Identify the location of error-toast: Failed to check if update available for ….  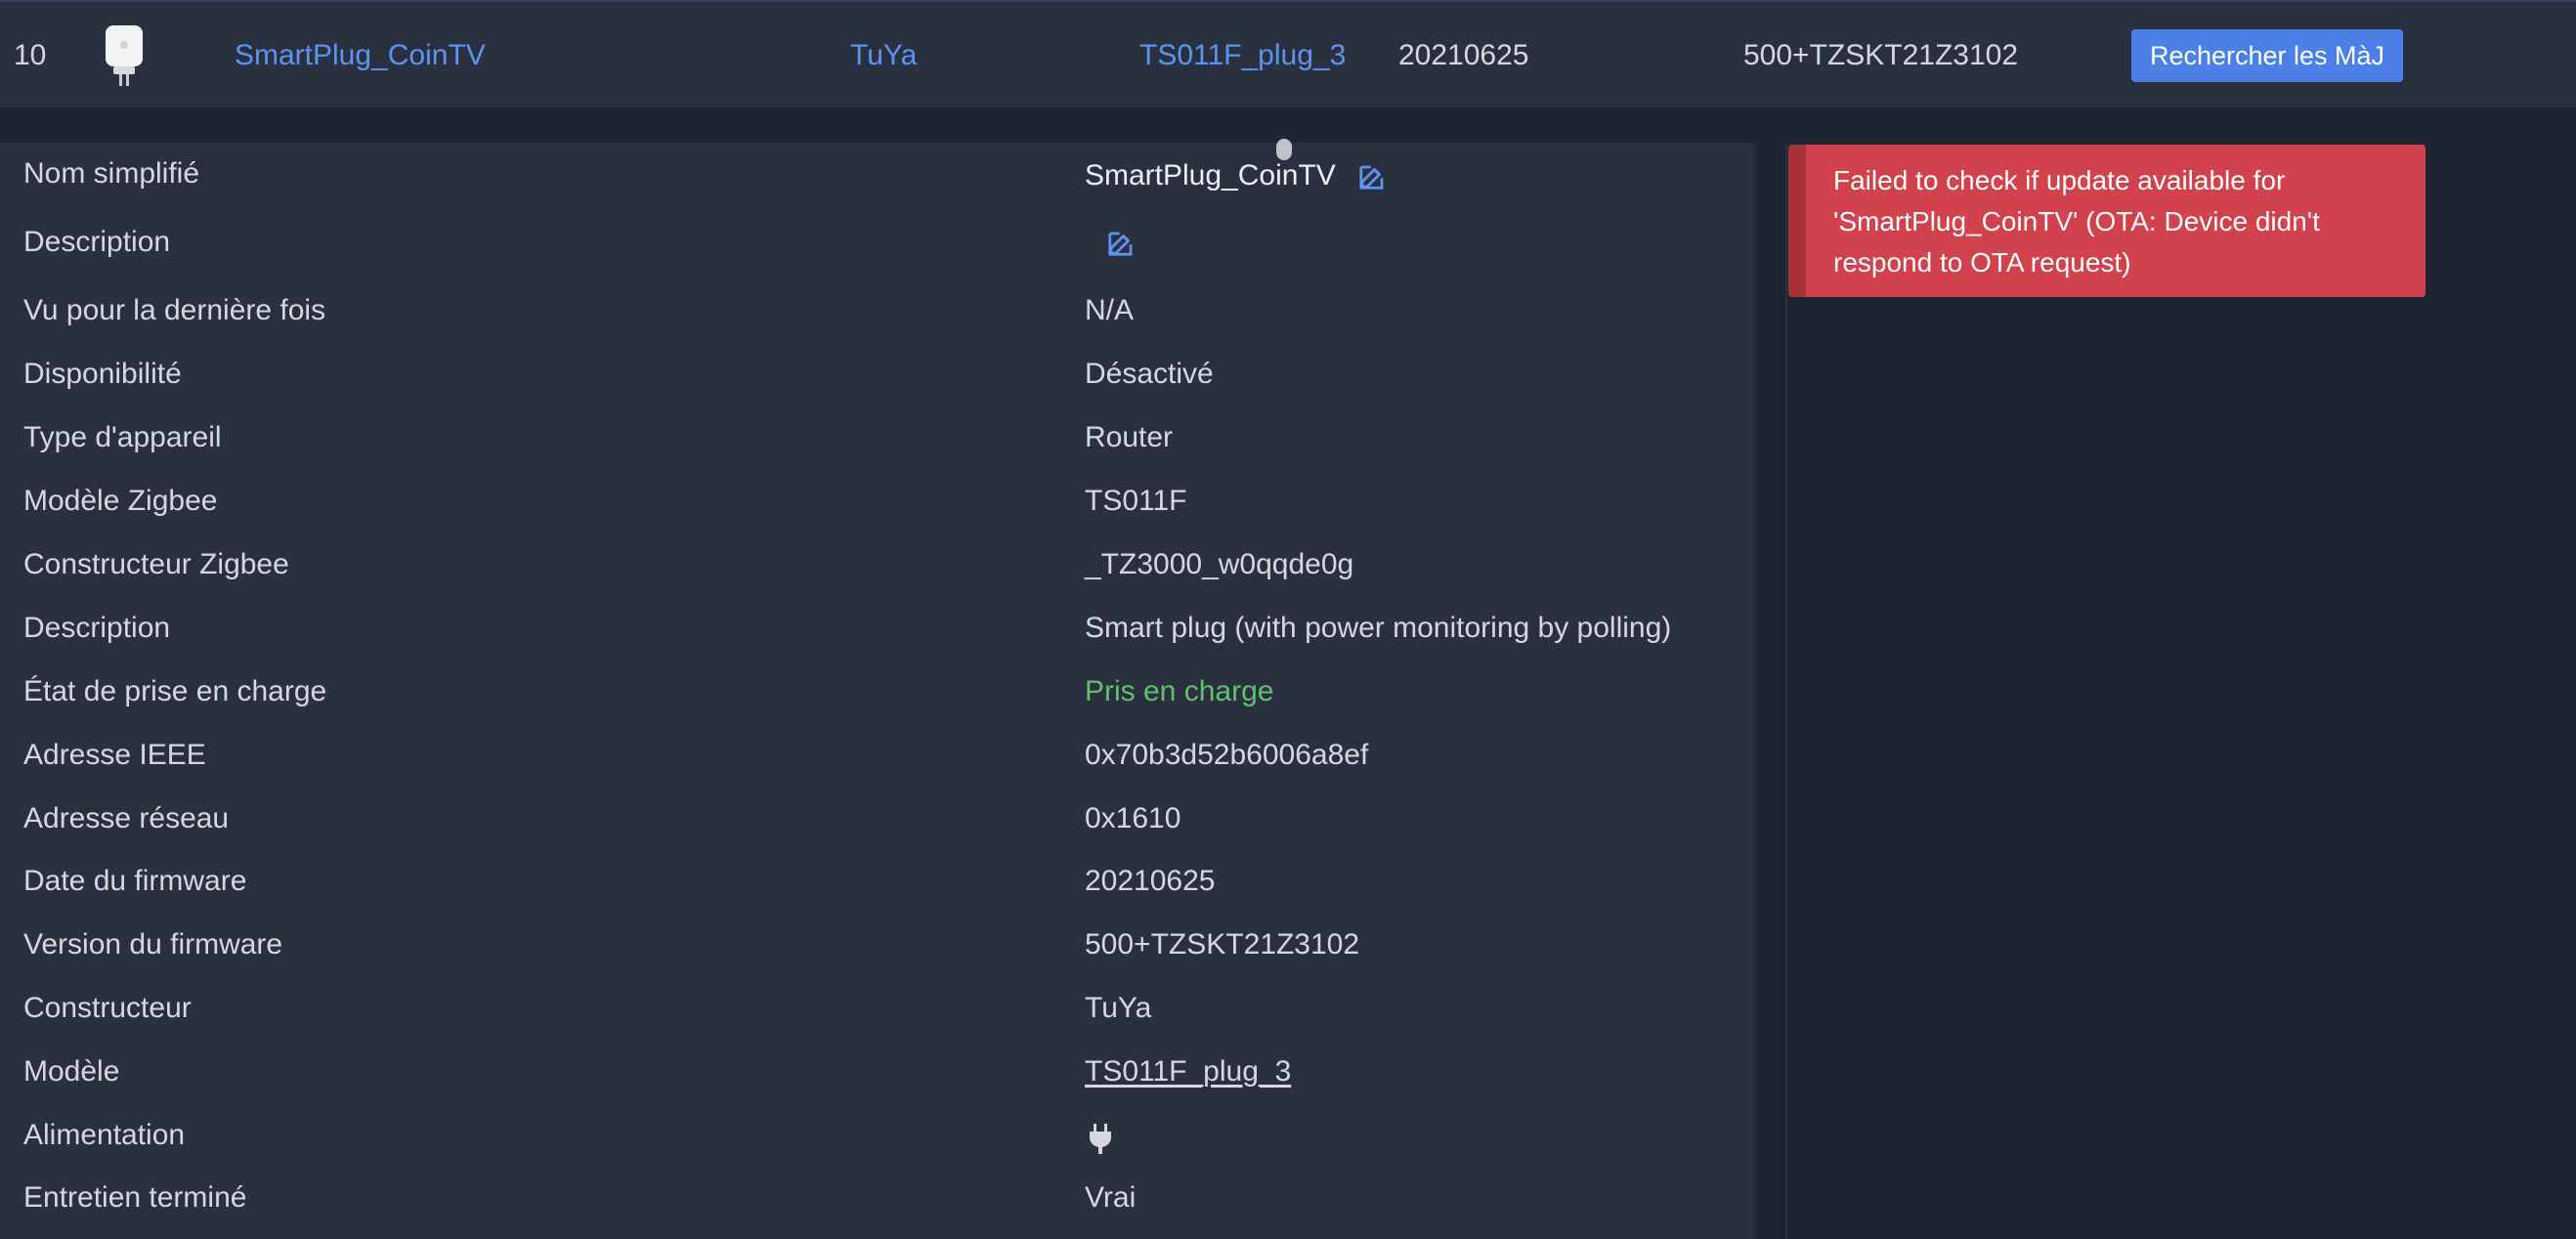
(2107, 221).